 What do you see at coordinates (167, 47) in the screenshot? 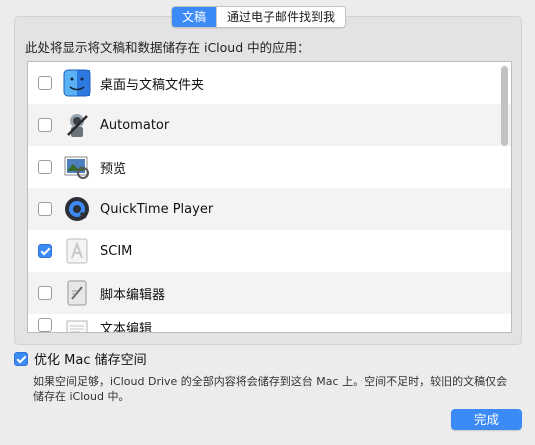
I see `description-text: 此处将显示将文稿和数据储存在 iCloud 中的应用：` at bounding box center [167, 47].